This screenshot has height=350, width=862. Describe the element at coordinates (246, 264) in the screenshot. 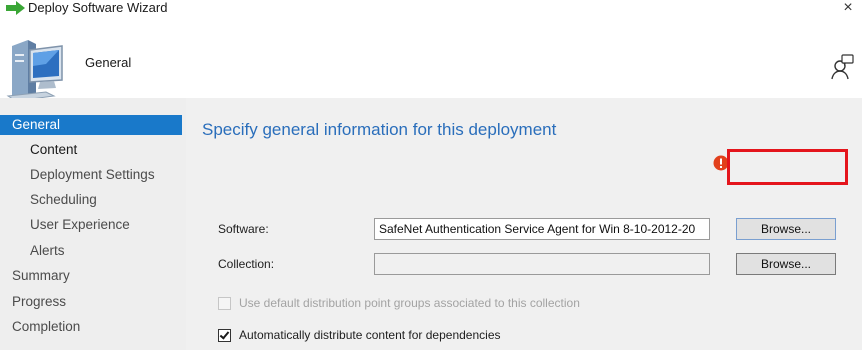

I see `collection-label: Collection:` at that location.